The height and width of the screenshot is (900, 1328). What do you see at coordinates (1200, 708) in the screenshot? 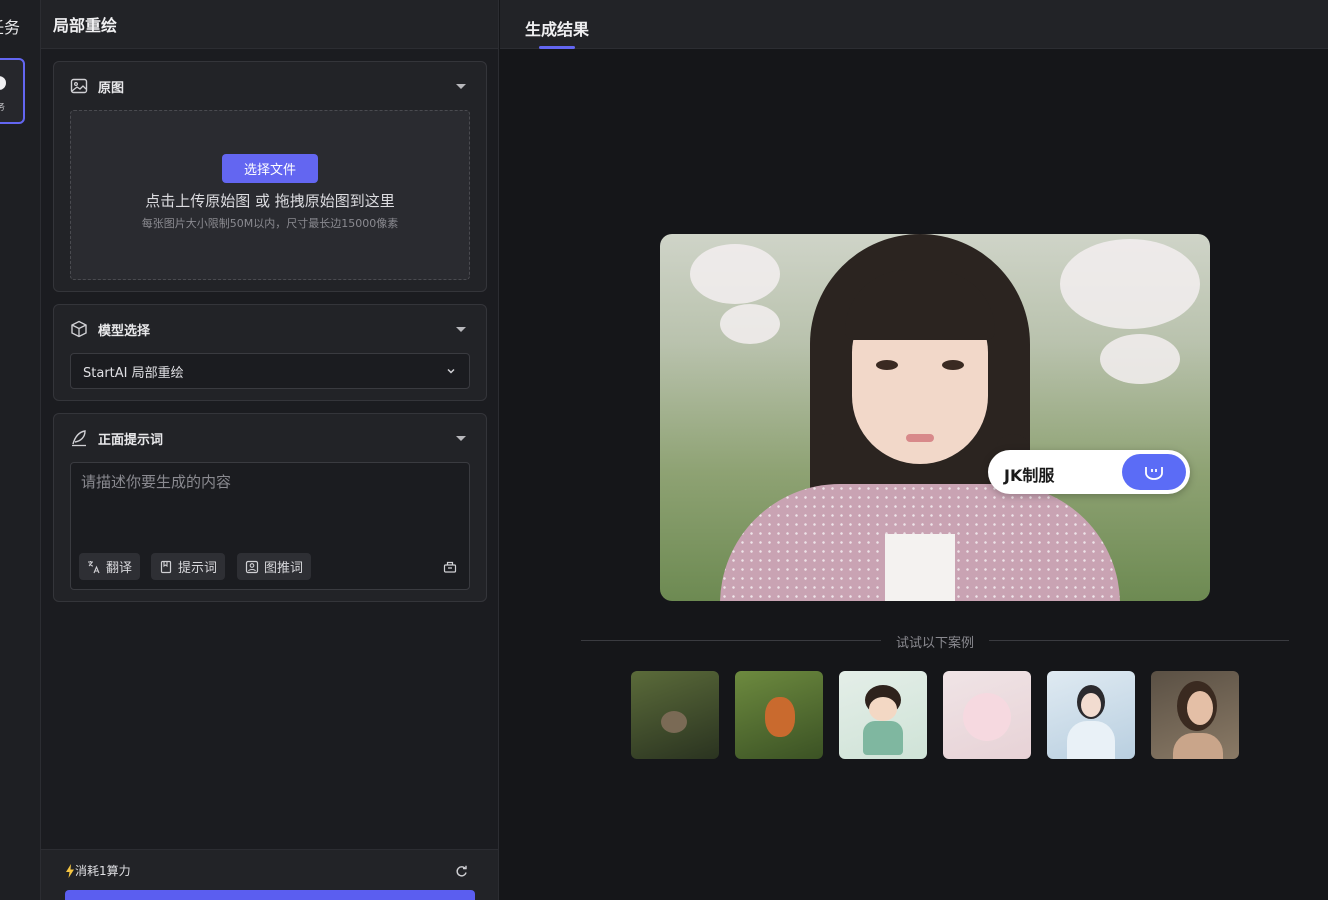
I see `woman-face-shape` at bounding box center [1200, 708].